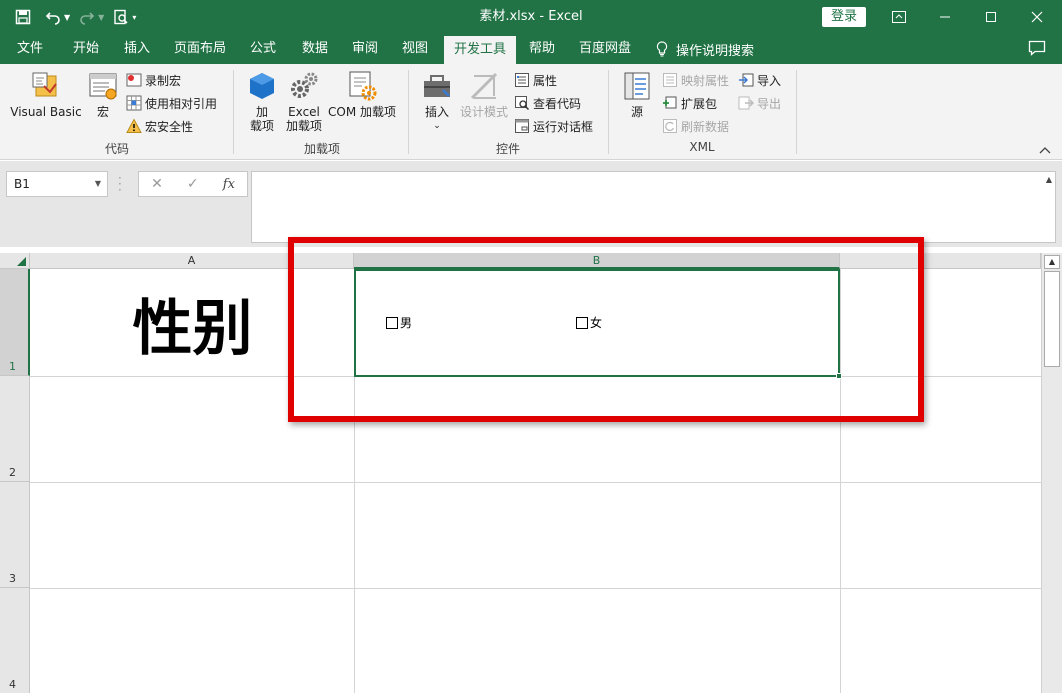 The width and height of the screenshot is (1062, 693). Describe the element at coordinates (22, 184) in the screenshot. I see `name-box-value: B1` at that location.